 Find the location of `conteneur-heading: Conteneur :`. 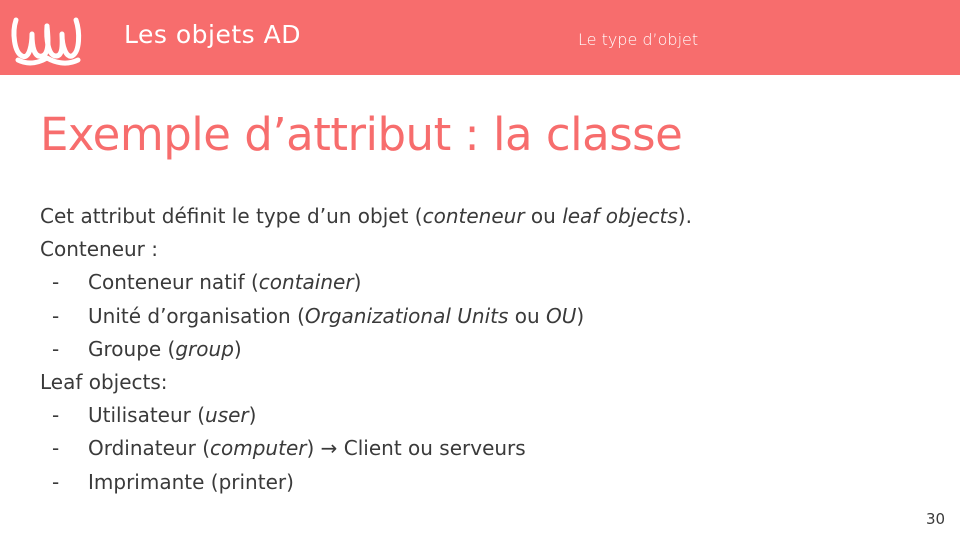

conteneur-heading: Conteneur : is located at coordinates (99, 249).